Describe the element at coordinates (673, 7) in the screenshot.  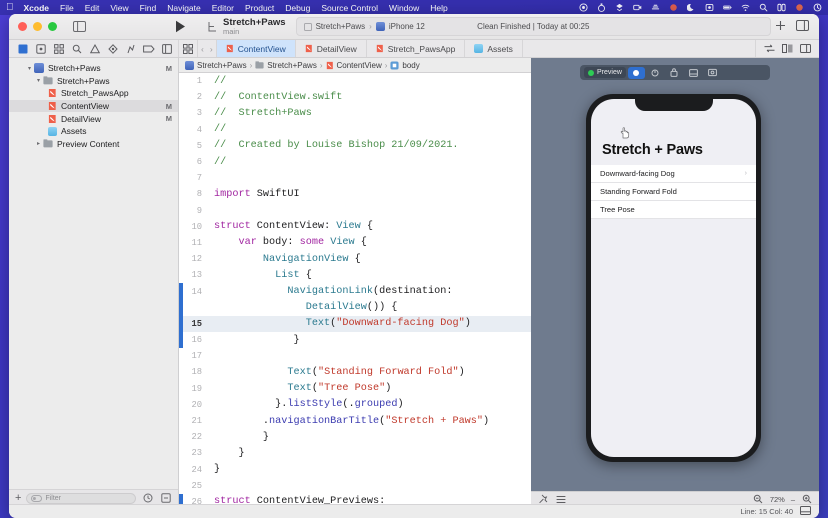
I see `adobe-icon` at that location.